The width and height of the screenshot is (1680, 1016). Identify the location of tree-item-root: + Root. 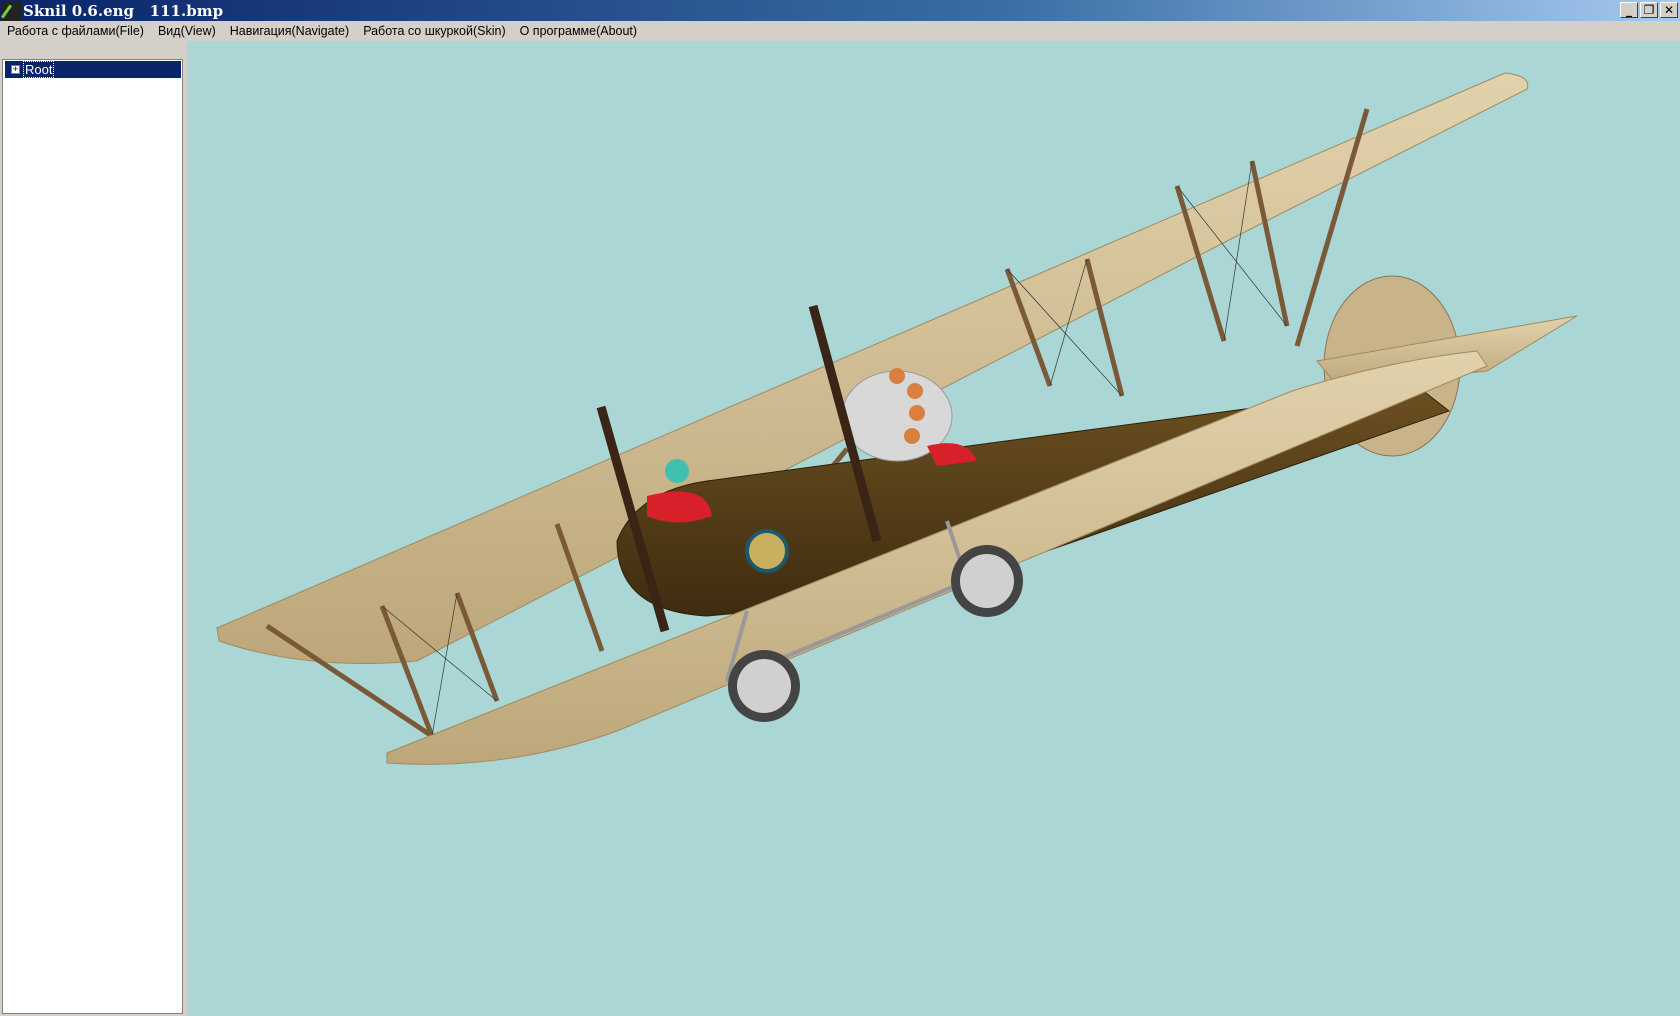
(93, 69).